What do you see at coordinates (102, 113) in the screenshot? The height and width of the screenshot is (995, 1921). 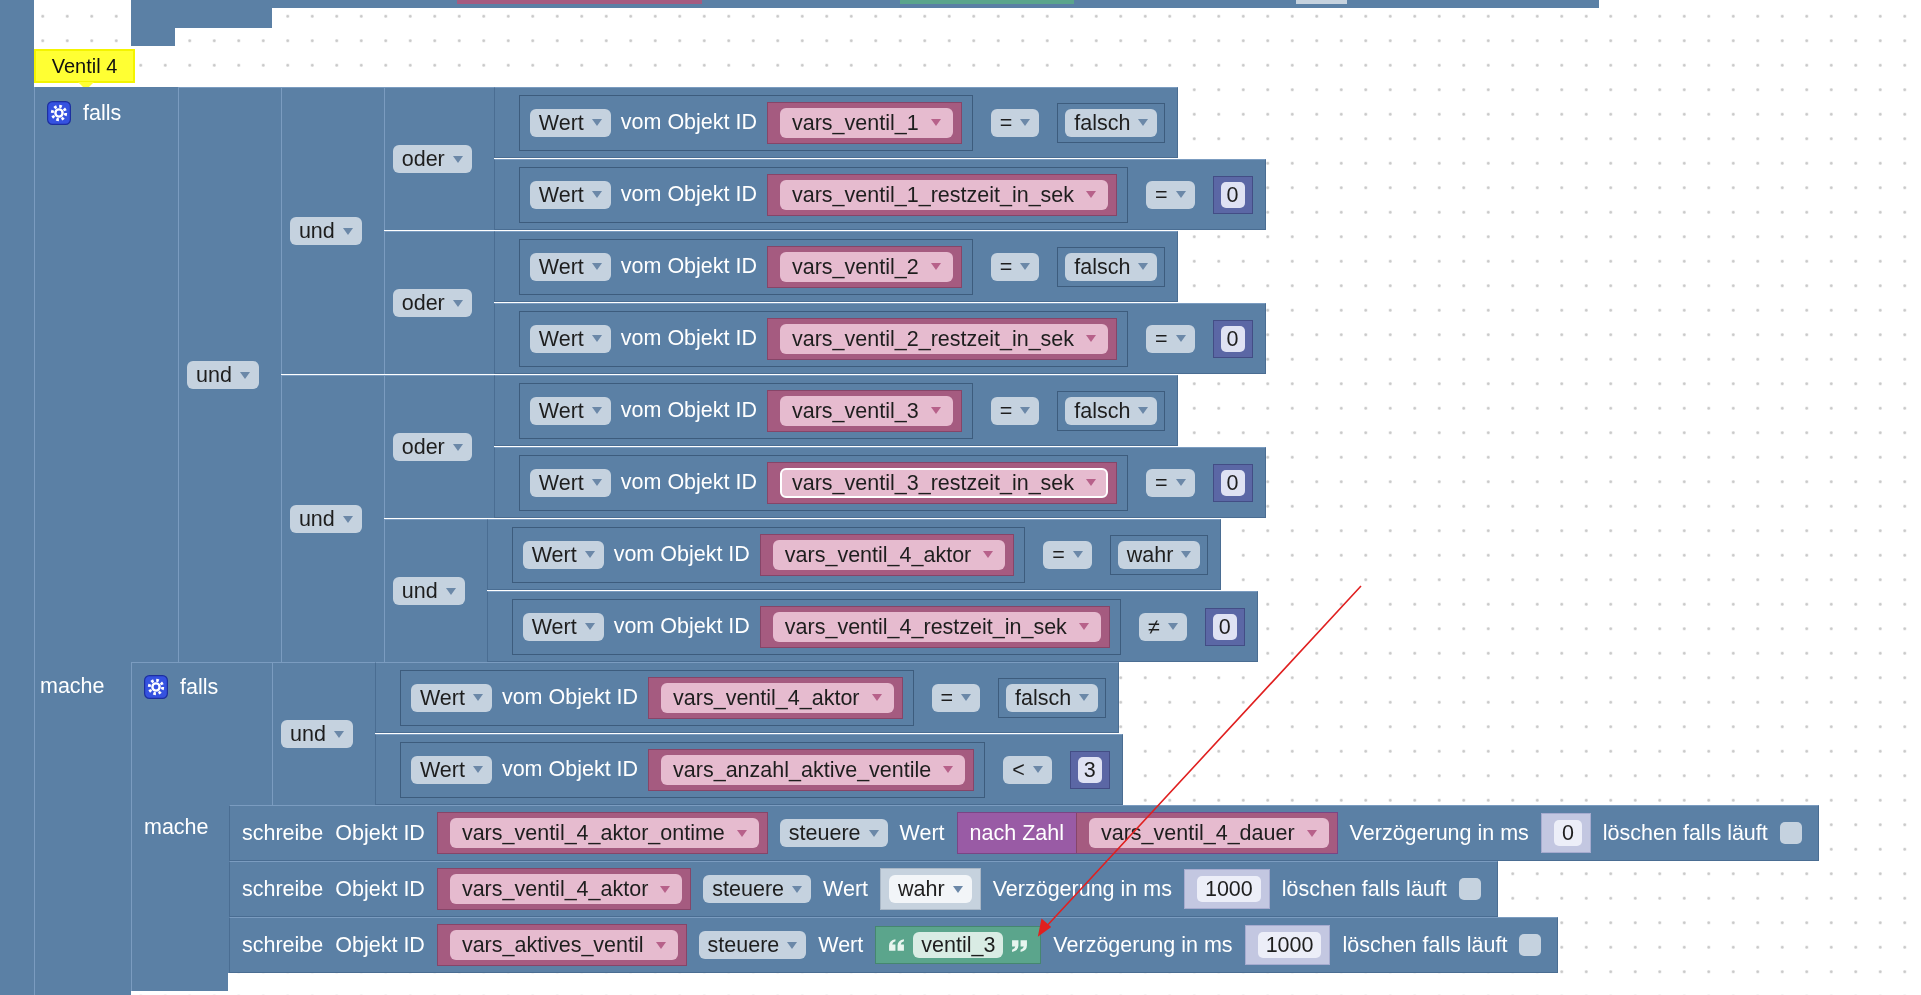 I see `block-label: falls` at bounding box center [102, 113].